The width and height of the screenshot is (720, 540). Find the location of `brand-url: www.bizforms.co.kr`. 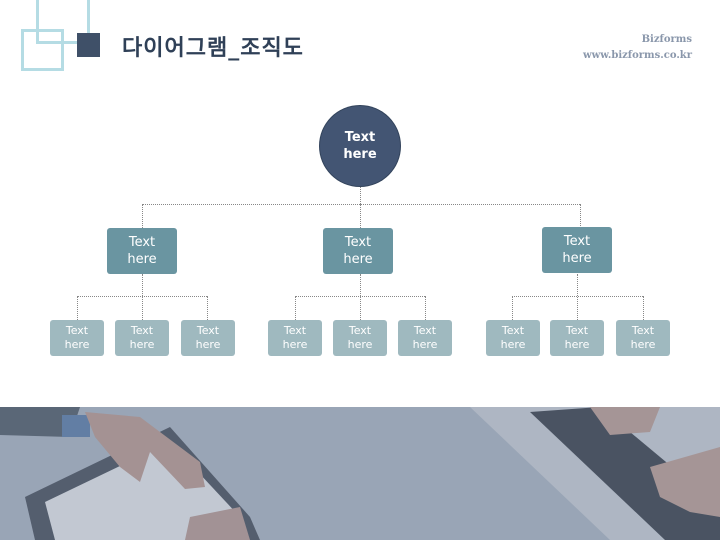

brand-url: www.bizforms.co.kr is located at coordinates (637, 56).